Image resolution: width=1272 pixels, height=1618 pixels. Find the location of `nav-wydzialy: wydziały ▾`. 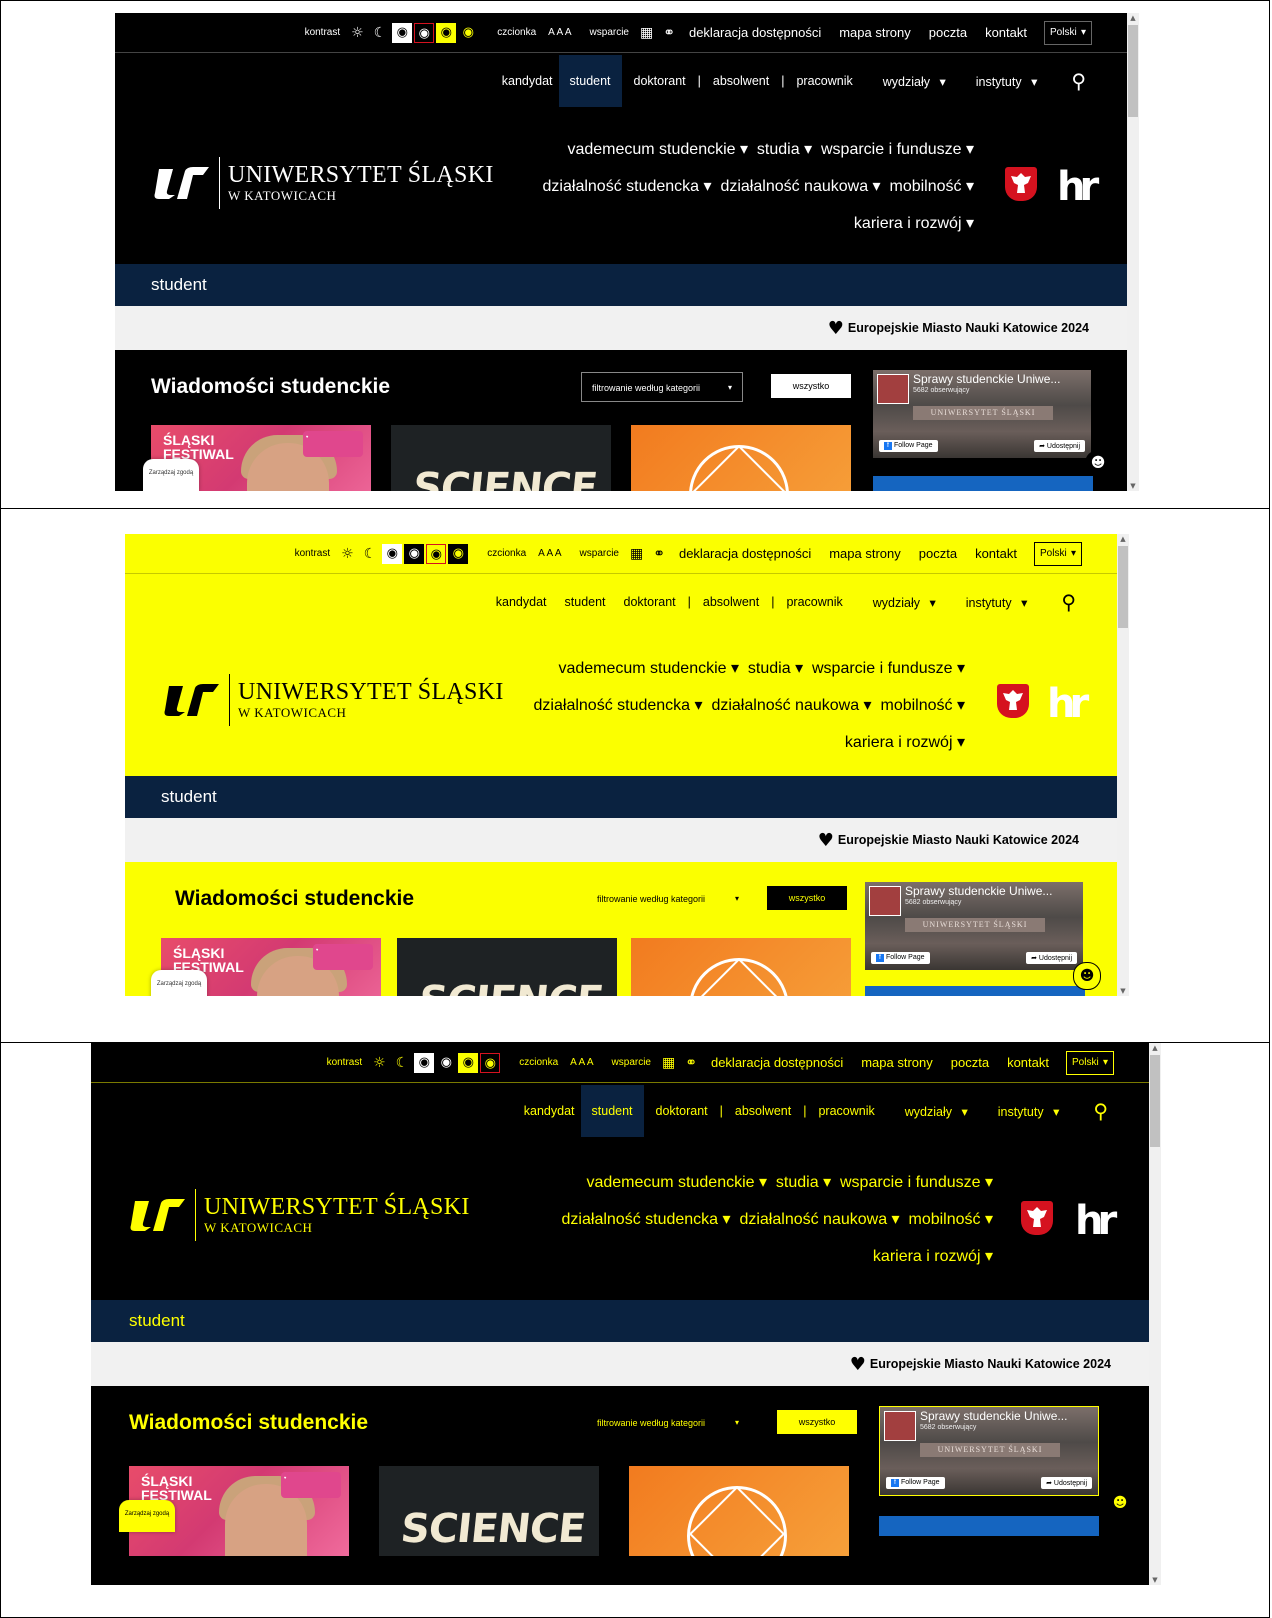

nav-wydzialy: wydziały ▾ is located at coordinates (901, 602).